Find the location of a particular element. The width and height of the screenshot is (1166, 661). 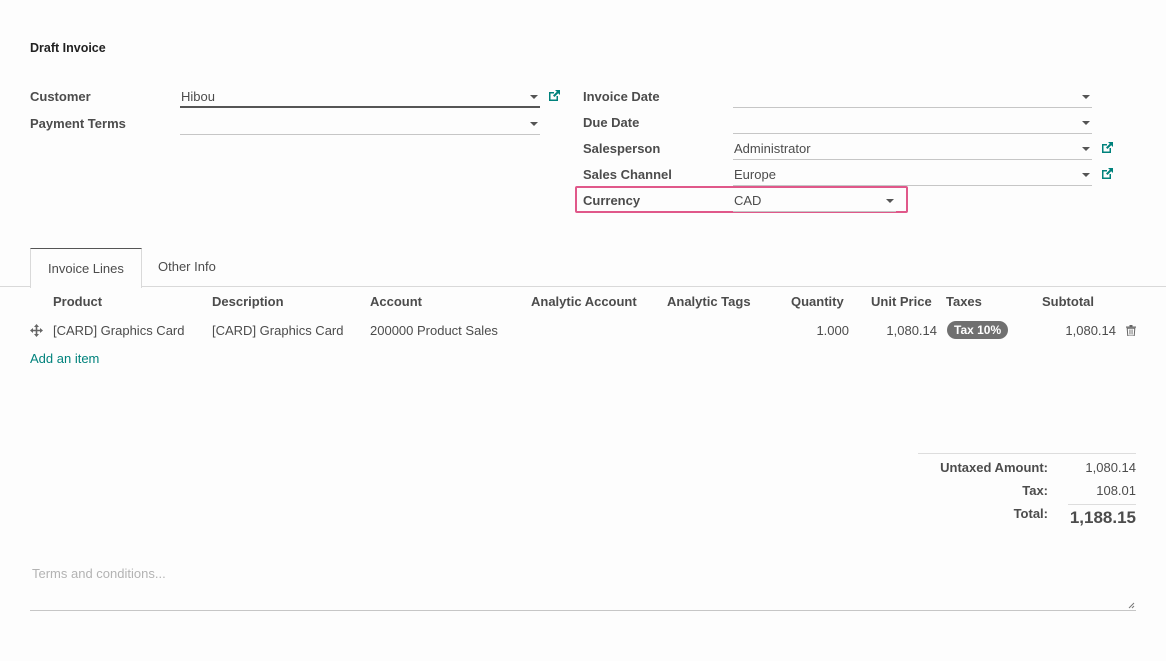

column-header-product: Product is located at coordinates (77, 301).